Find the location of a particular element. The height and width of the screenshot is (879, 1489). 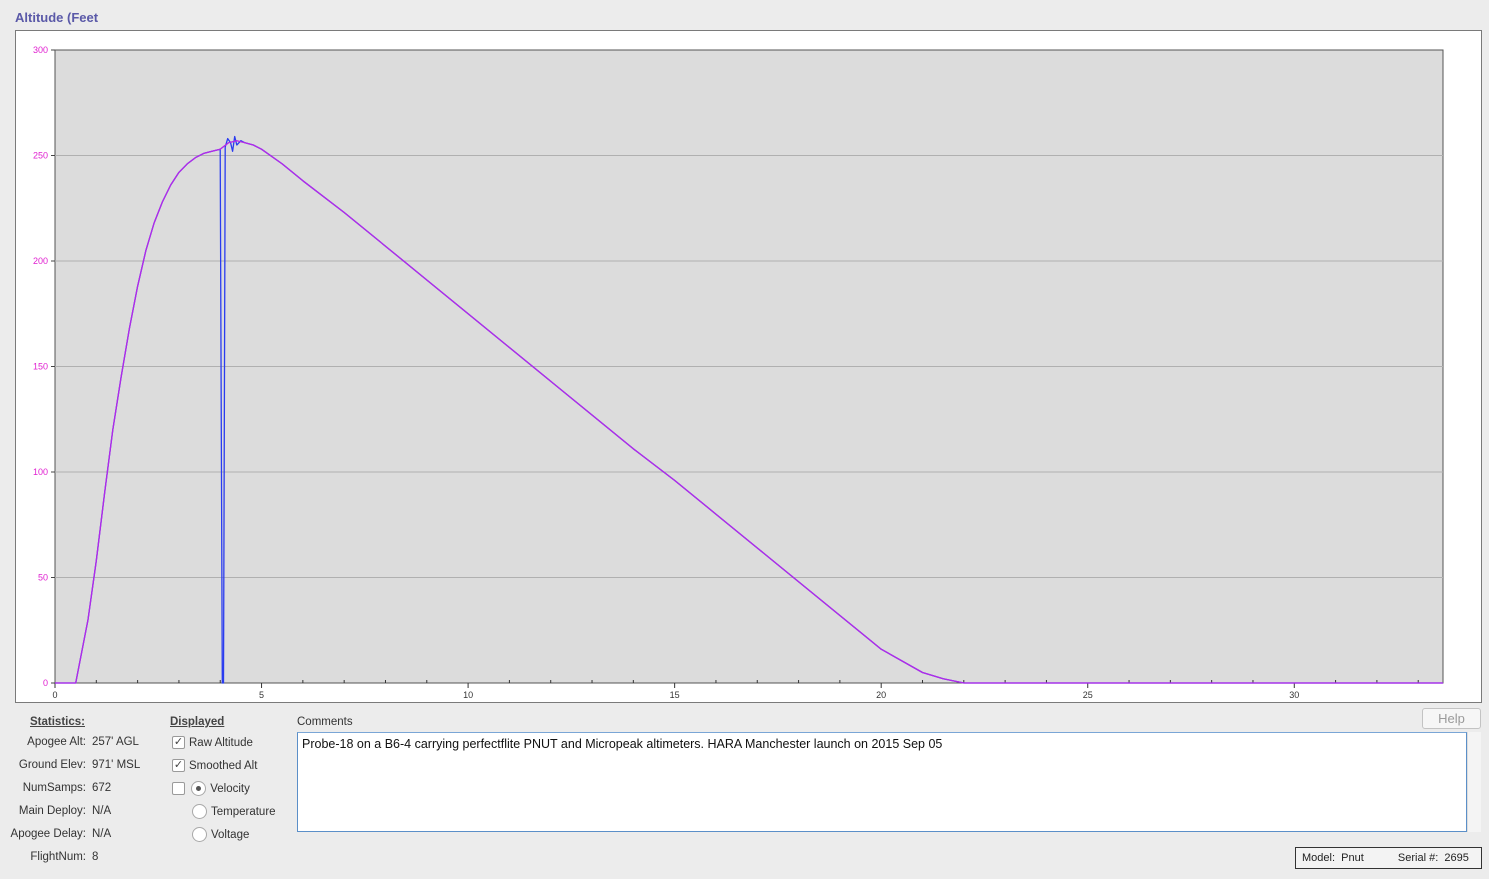

stat-ground-elev: Ground Elev: 971' MSL is located at coordinates (80, 767).